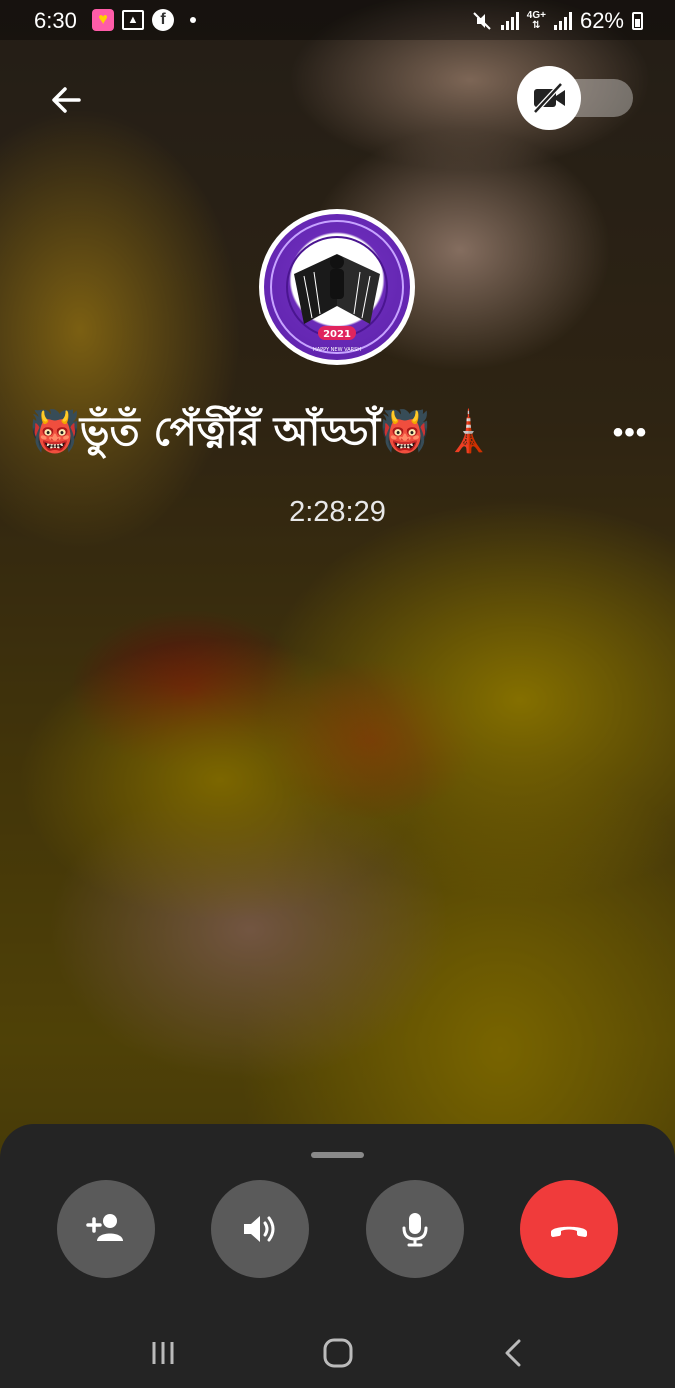 The image size is (675, 1388). I want to click on gallery-notification-icon: ▲, so click(133, 20).